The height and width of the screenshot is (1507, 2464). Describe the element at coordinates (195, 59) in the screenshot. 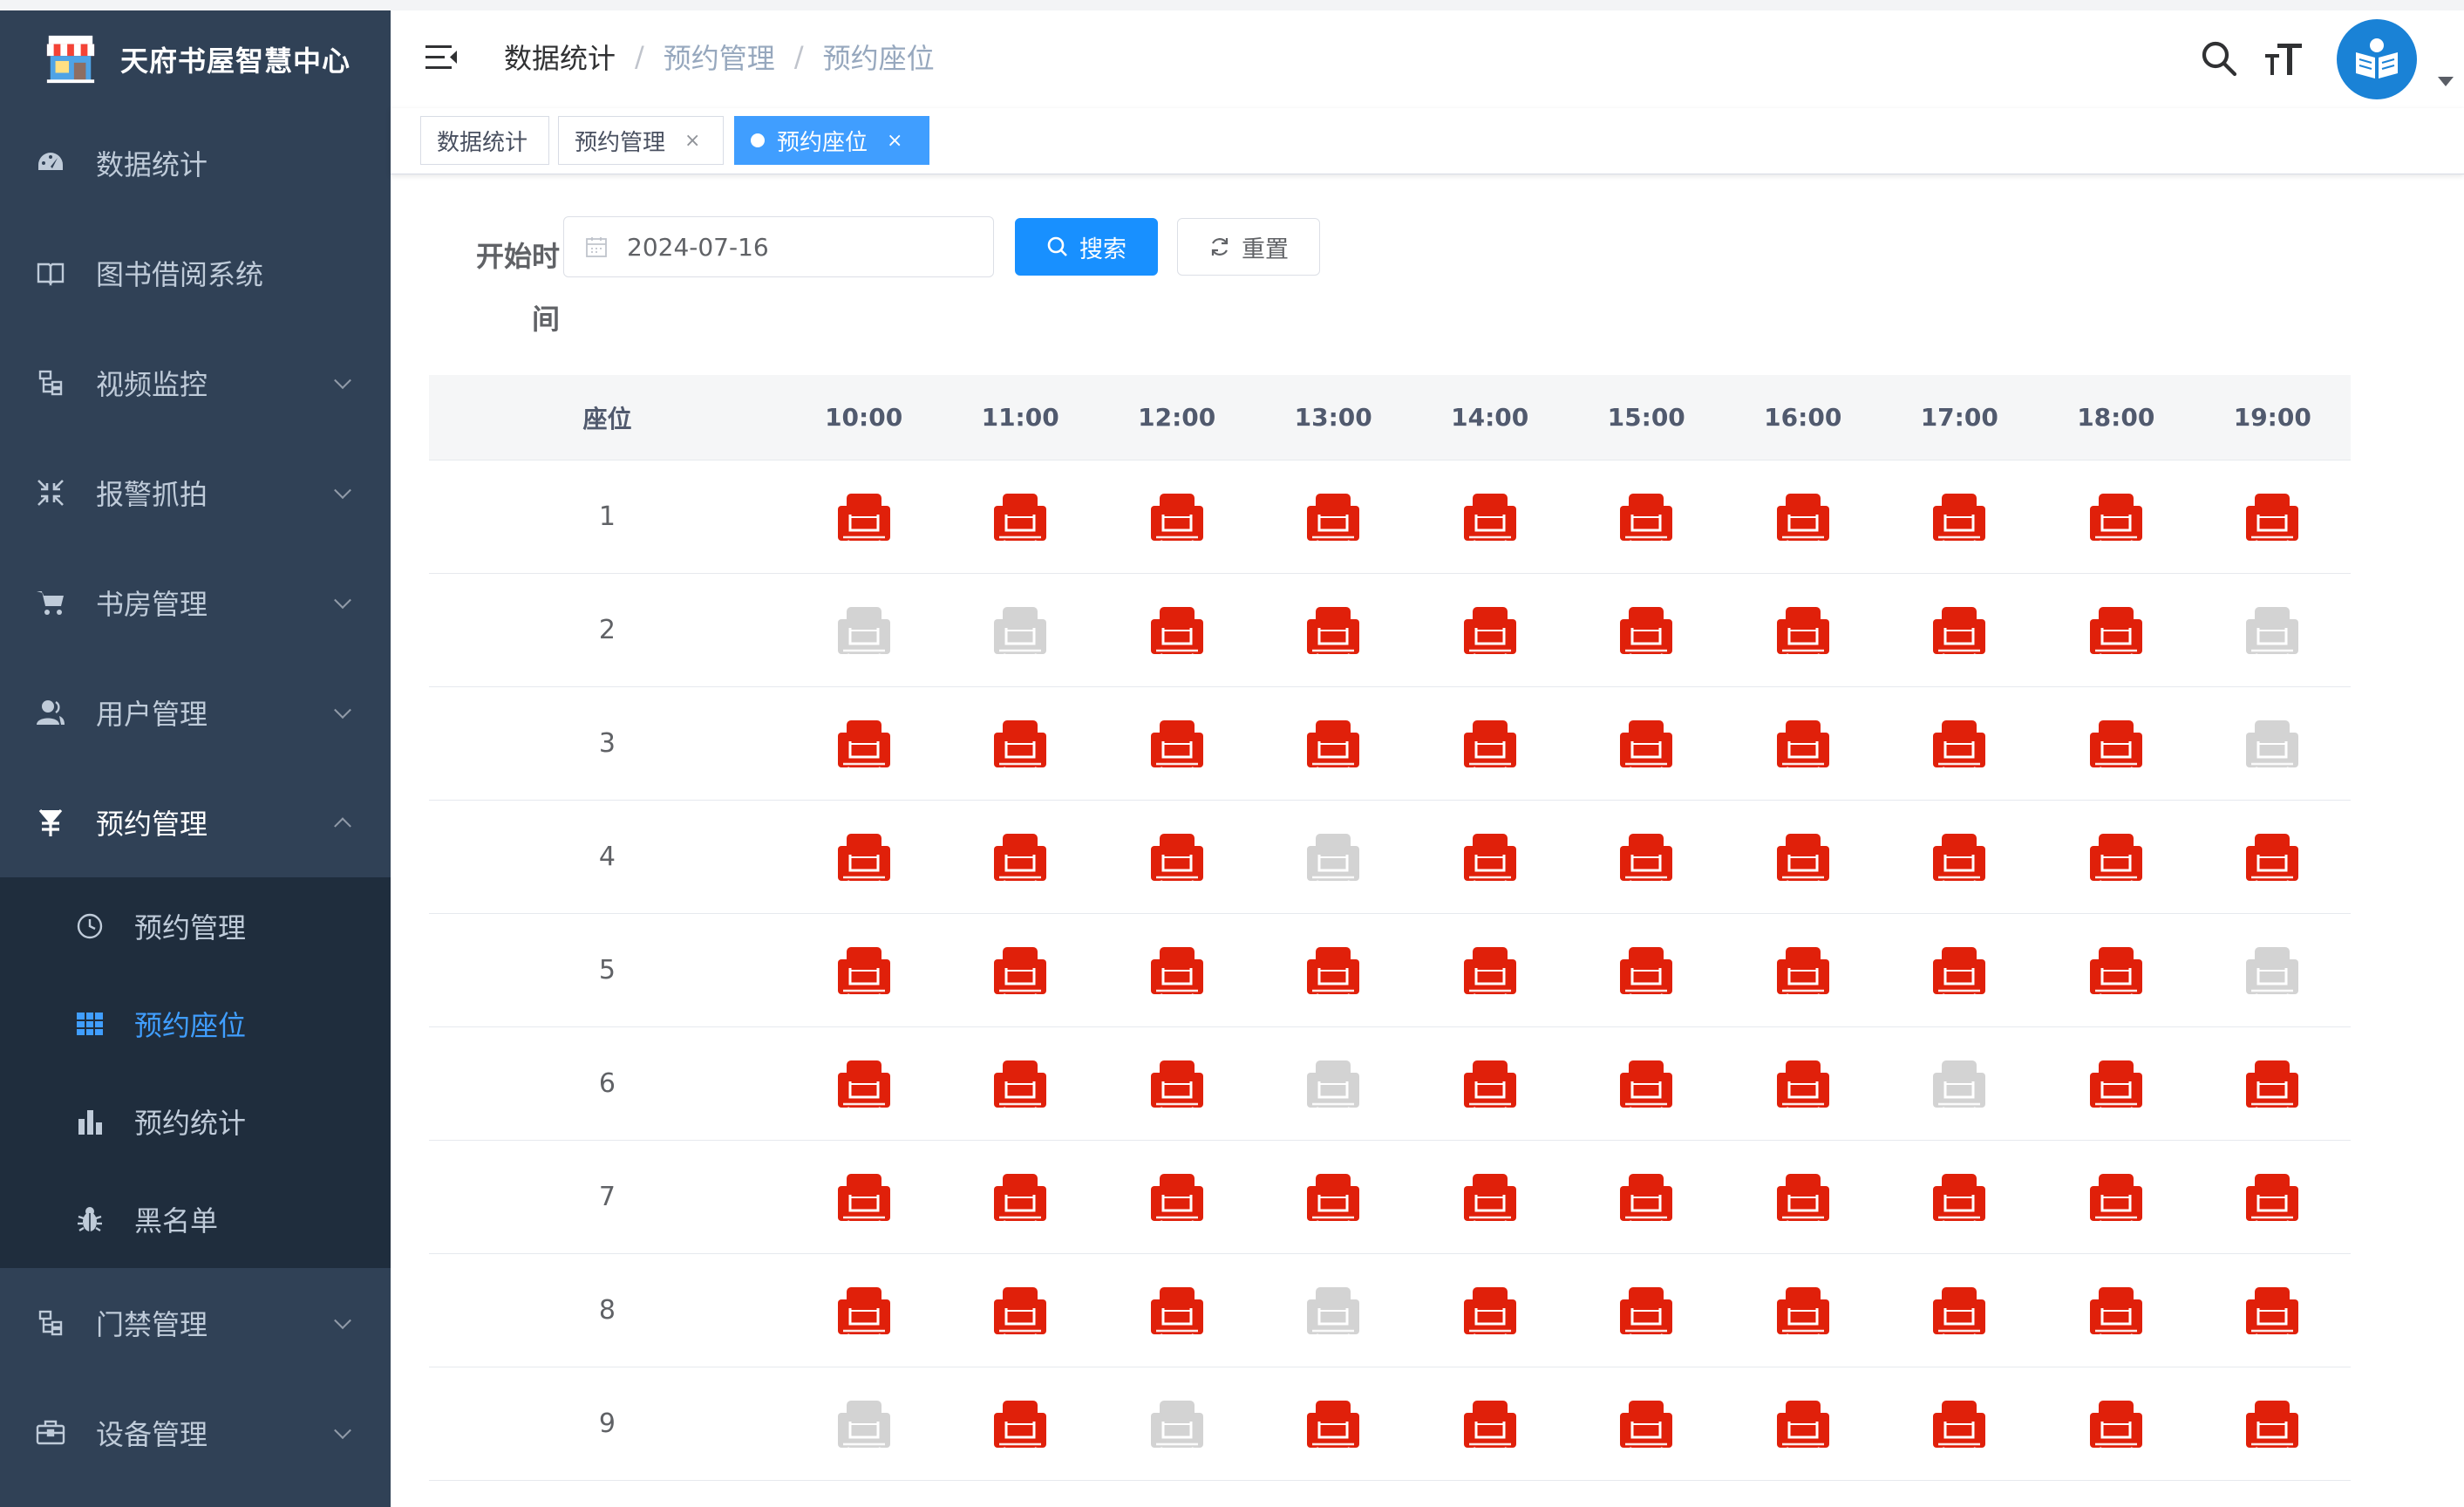

I see `logo: 天府书屋智慧中心` at that location.